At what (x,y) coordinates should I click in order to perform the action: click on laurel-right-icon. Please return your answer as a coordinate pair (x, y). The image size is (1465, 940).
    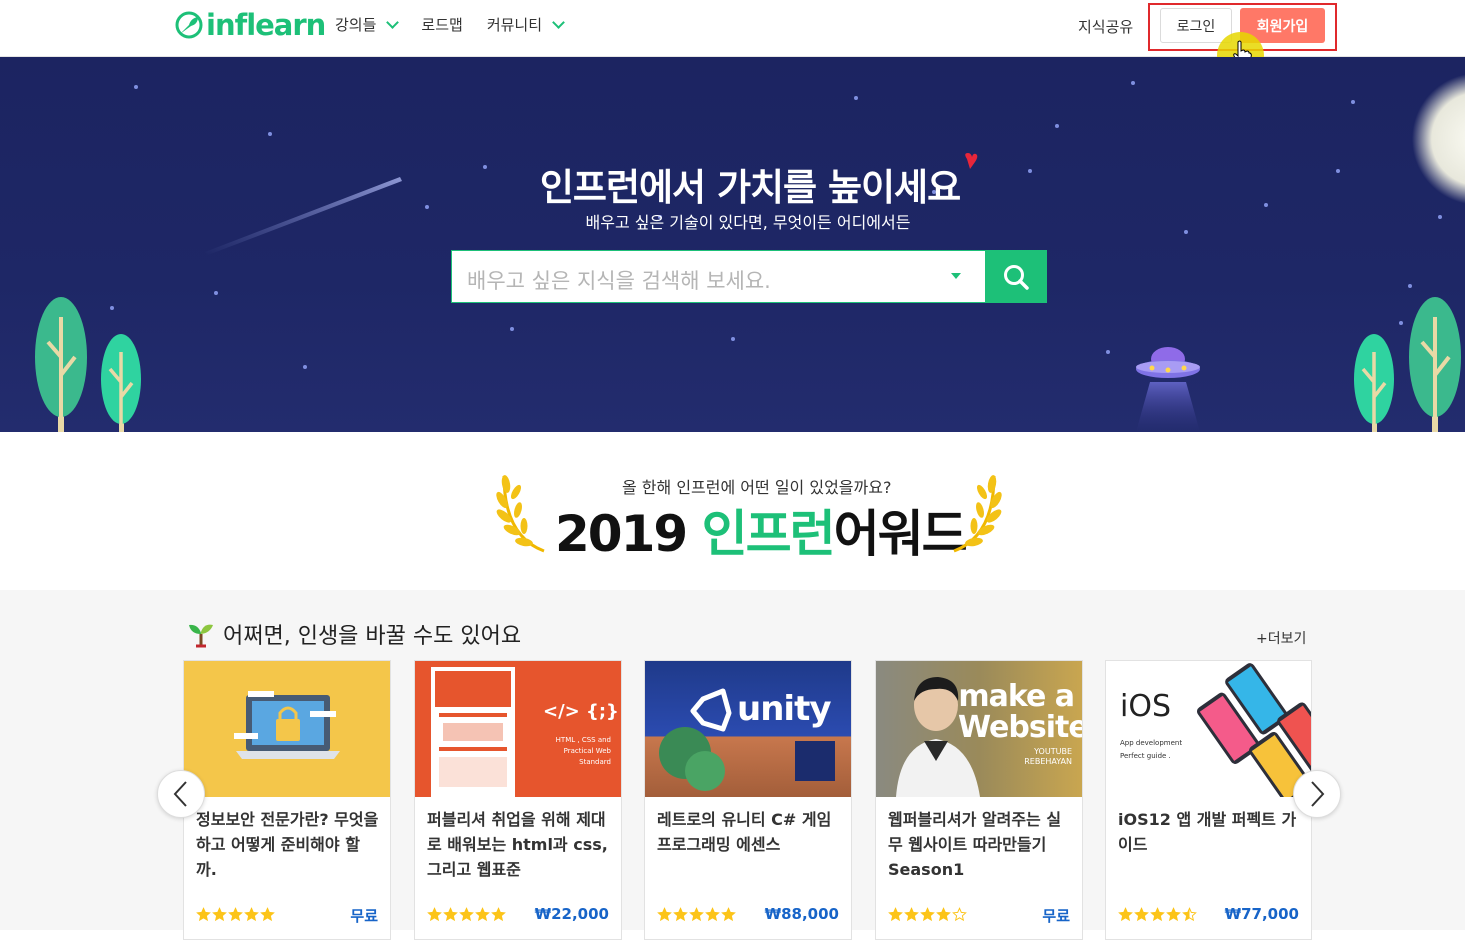
    Looking at the image, I should click on (977, 514).